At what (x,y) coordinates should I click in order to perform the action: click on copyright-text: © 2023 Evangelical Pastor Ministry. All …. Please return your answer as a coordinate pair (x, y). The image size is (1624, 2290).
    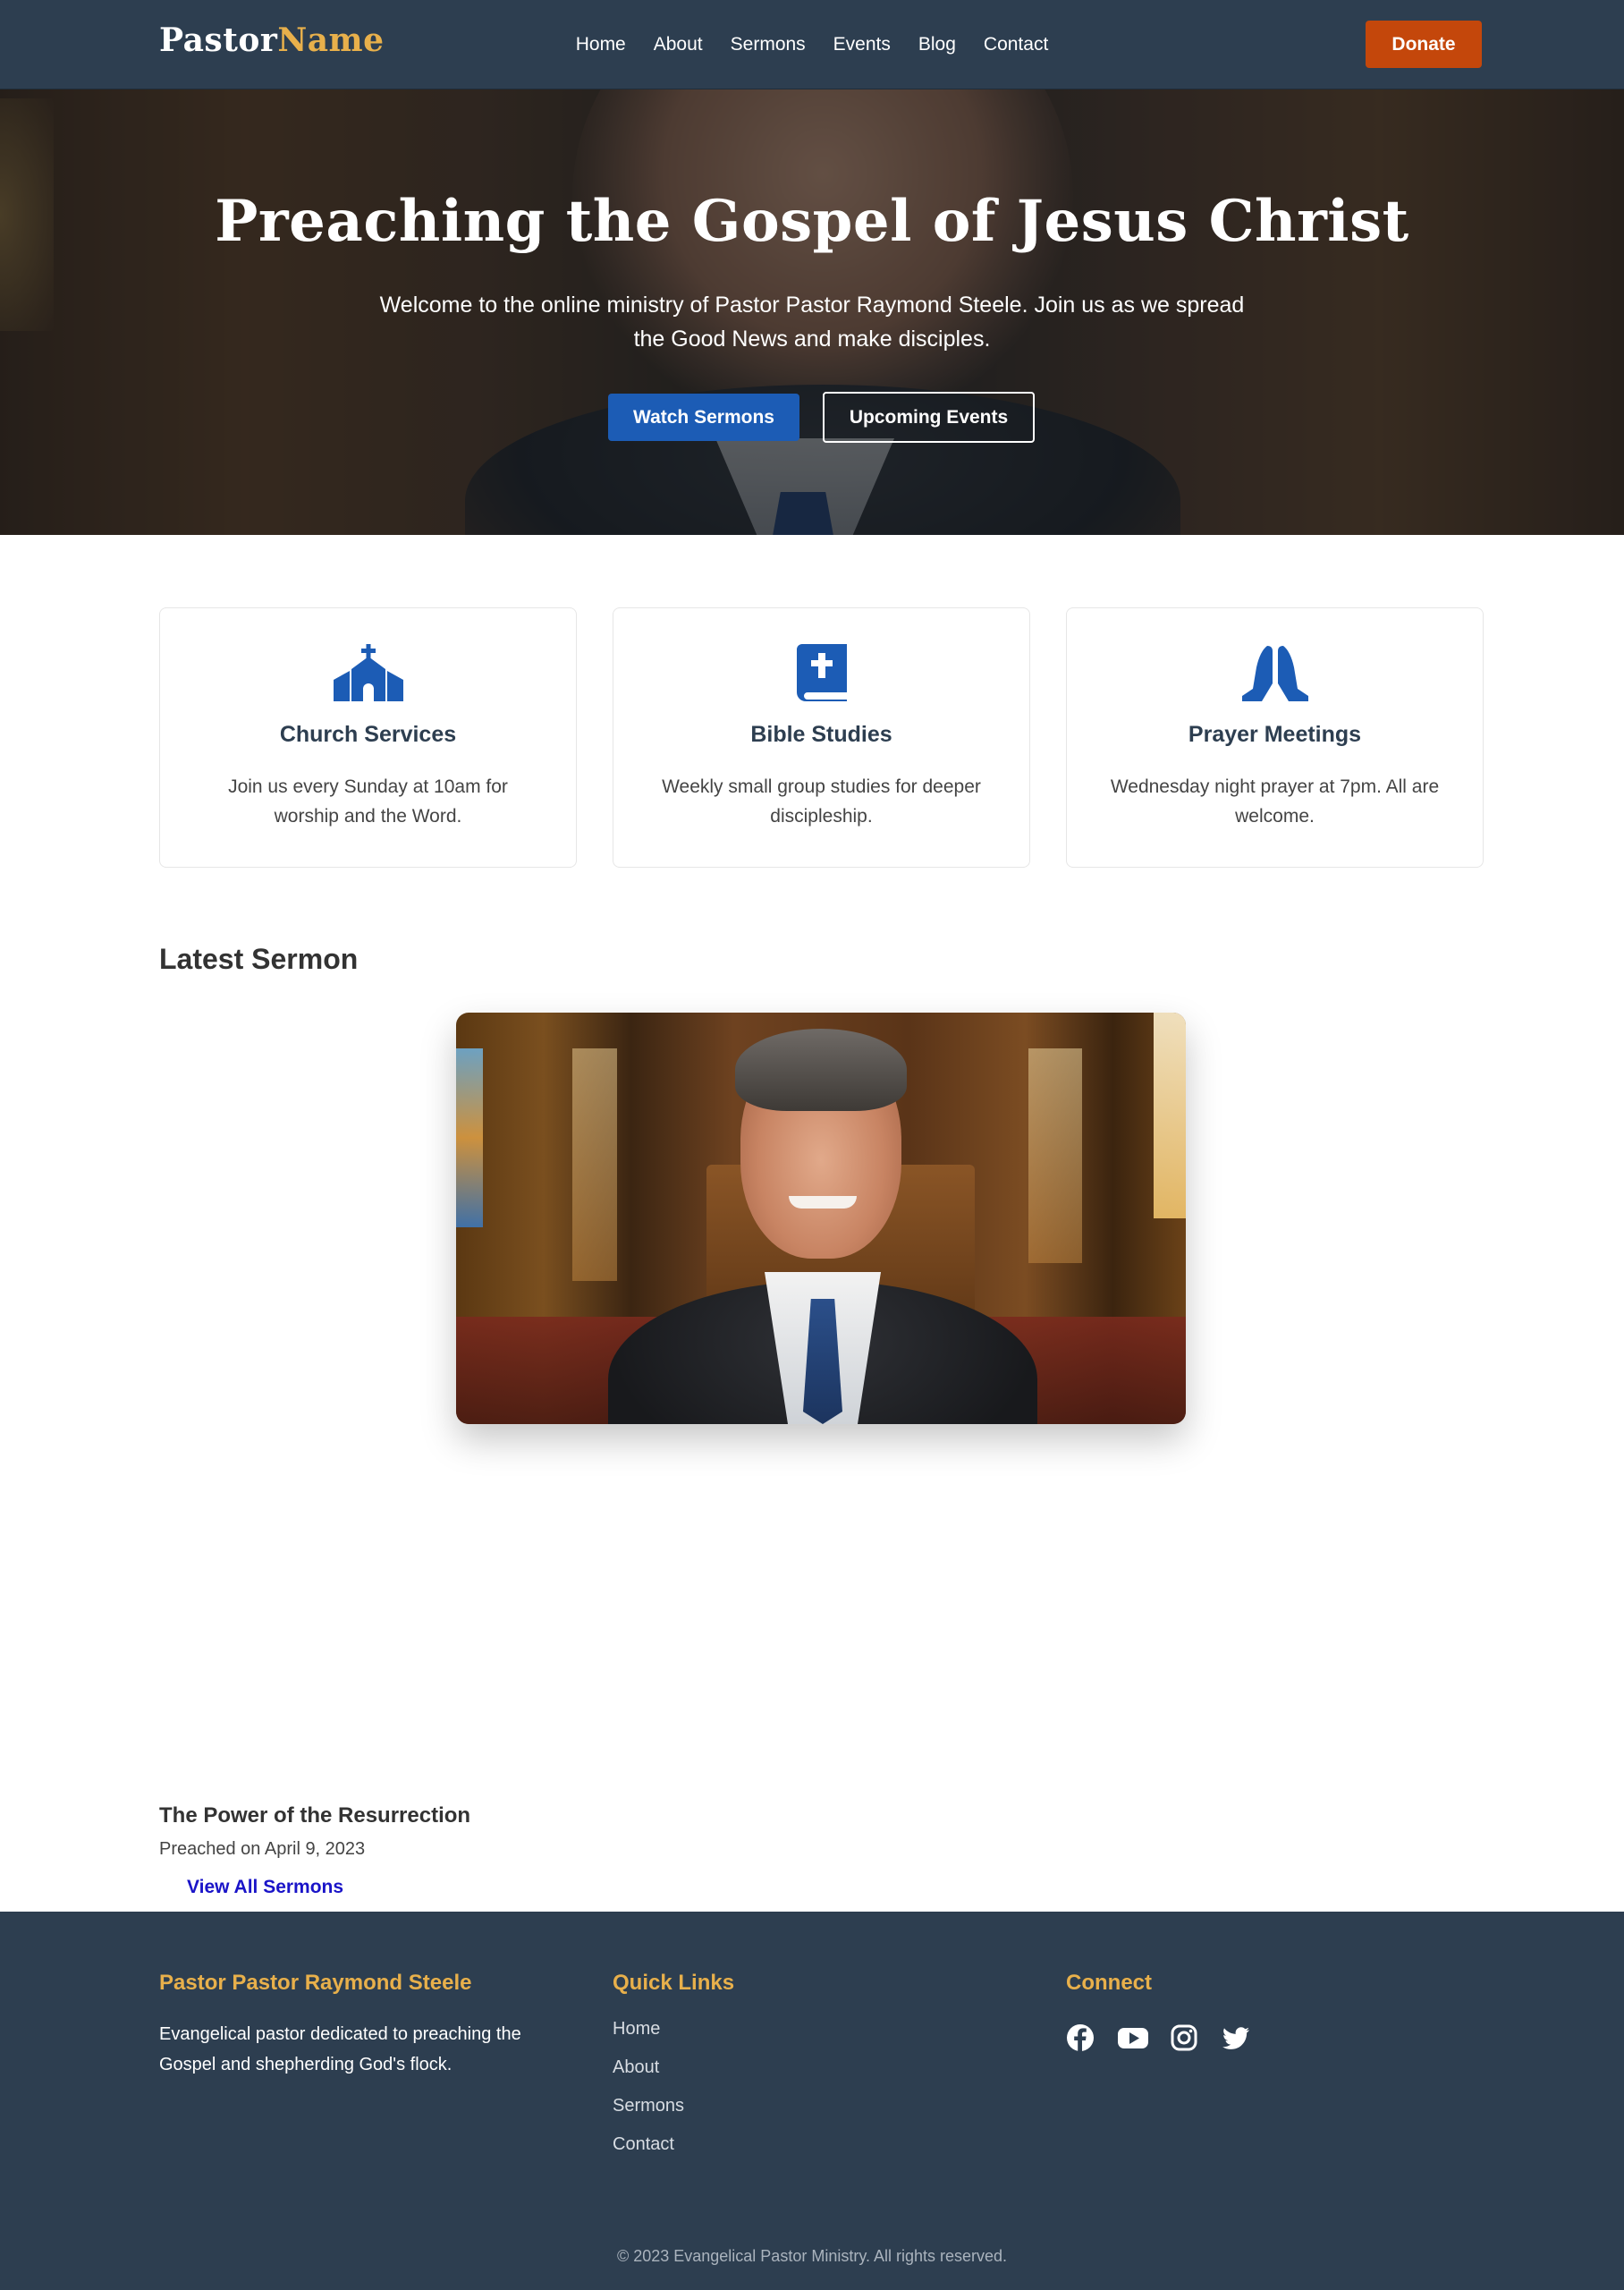
    Looking at the image, I should click on (812, 2256).